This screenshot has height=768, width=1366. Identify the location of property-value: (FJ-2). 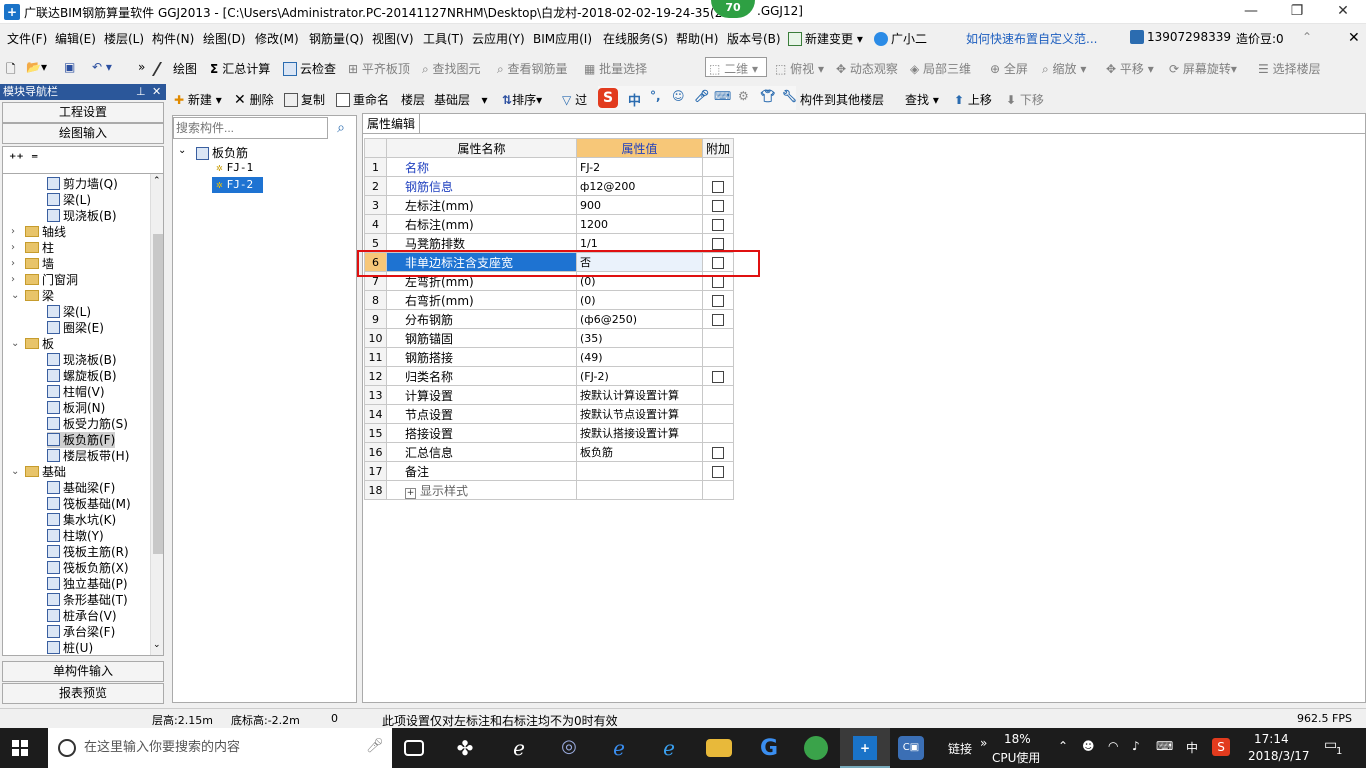
(639, 376).